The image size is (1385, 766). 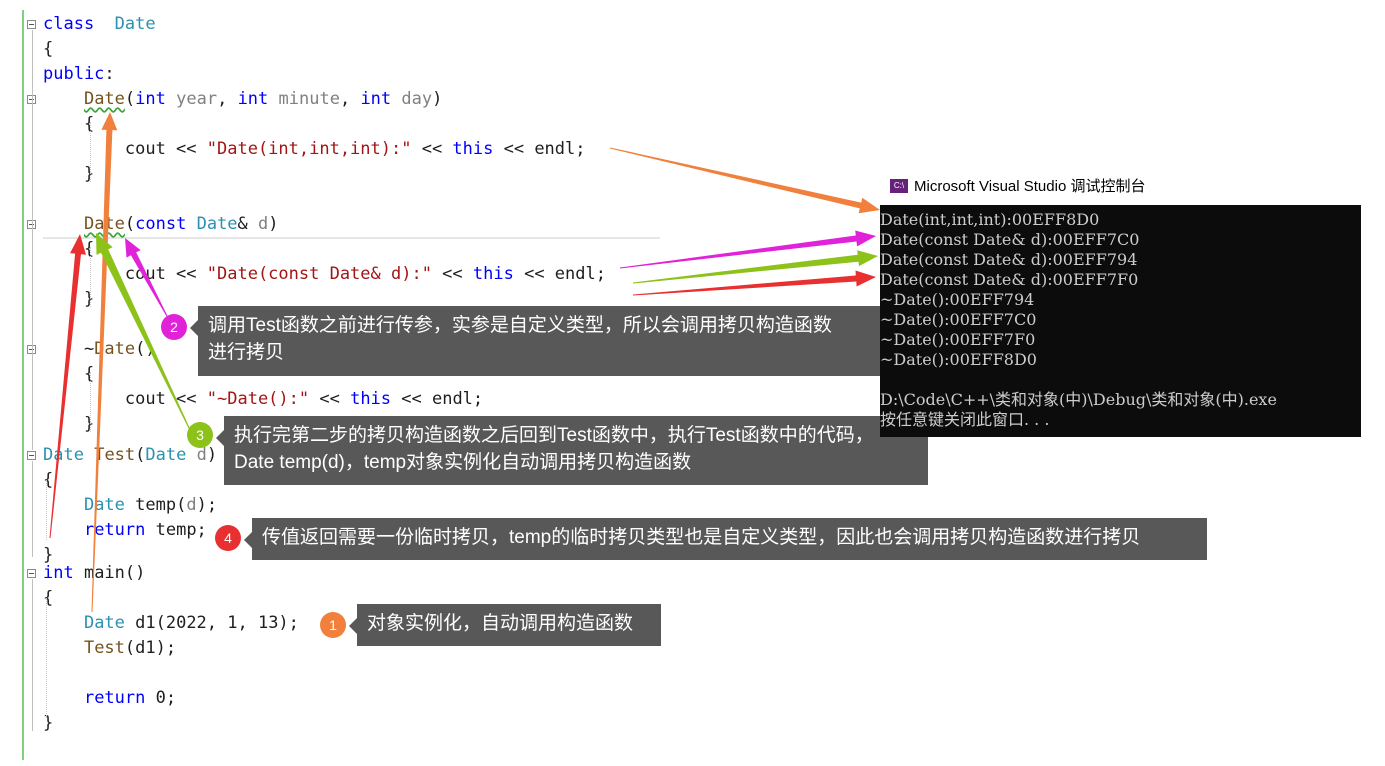 I want to click on code-line: Date Test(Date d), so click(x=130, y=455).